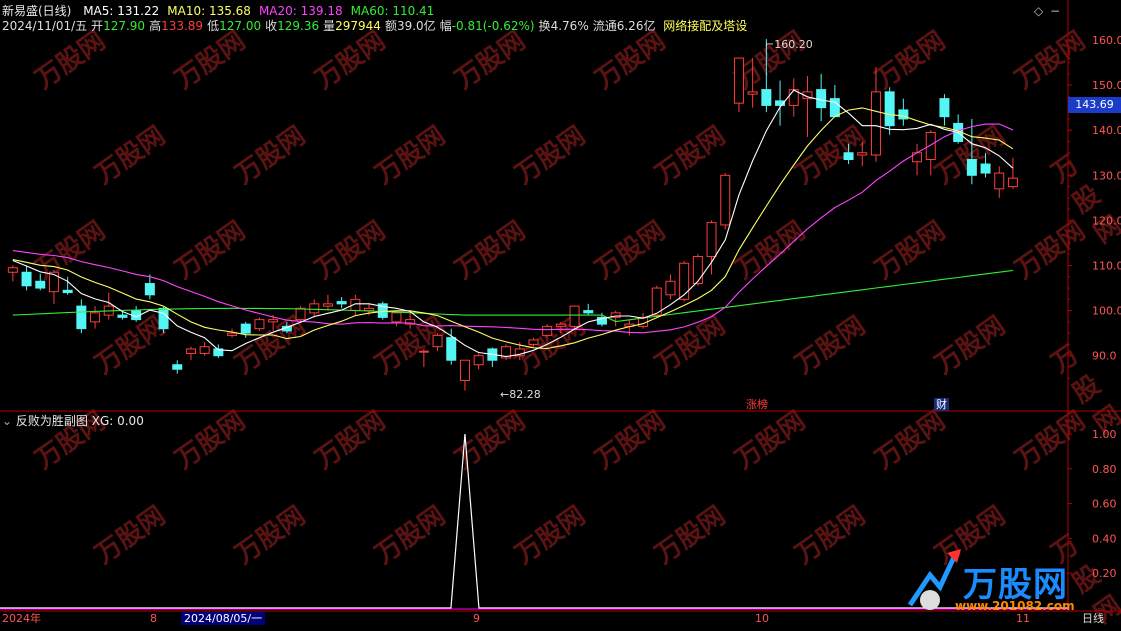  What do you see at coordinates (21, 618) in the screenshot?
I see `axis-label-year: 2024年` at bounding box center [21, 618].